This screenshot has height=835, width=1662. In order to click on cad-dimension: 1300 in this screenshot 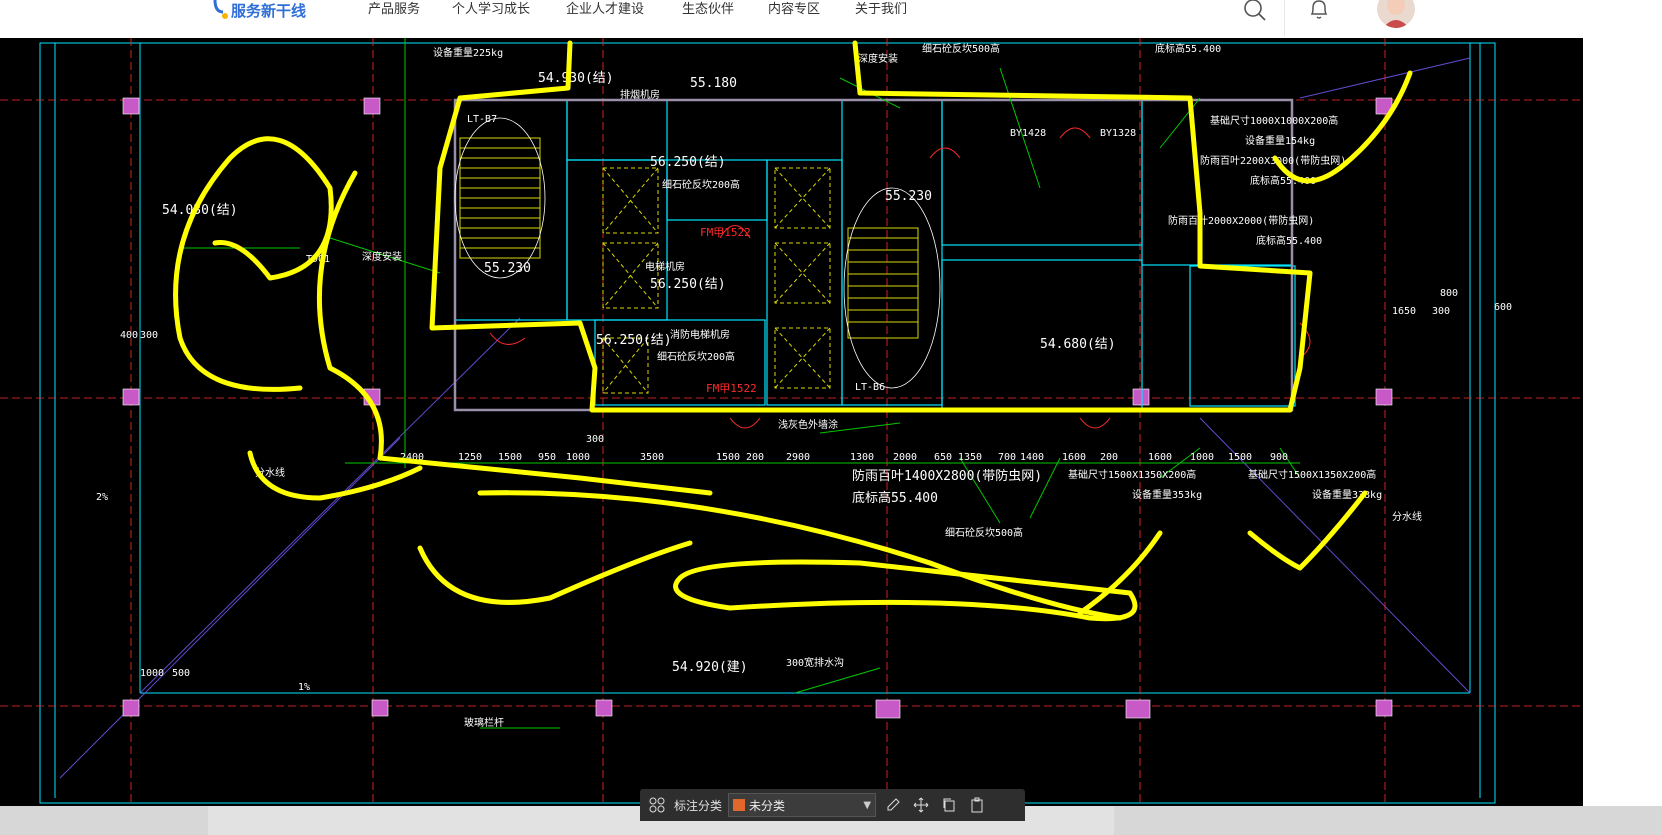, I will do `click(862, 457)`.